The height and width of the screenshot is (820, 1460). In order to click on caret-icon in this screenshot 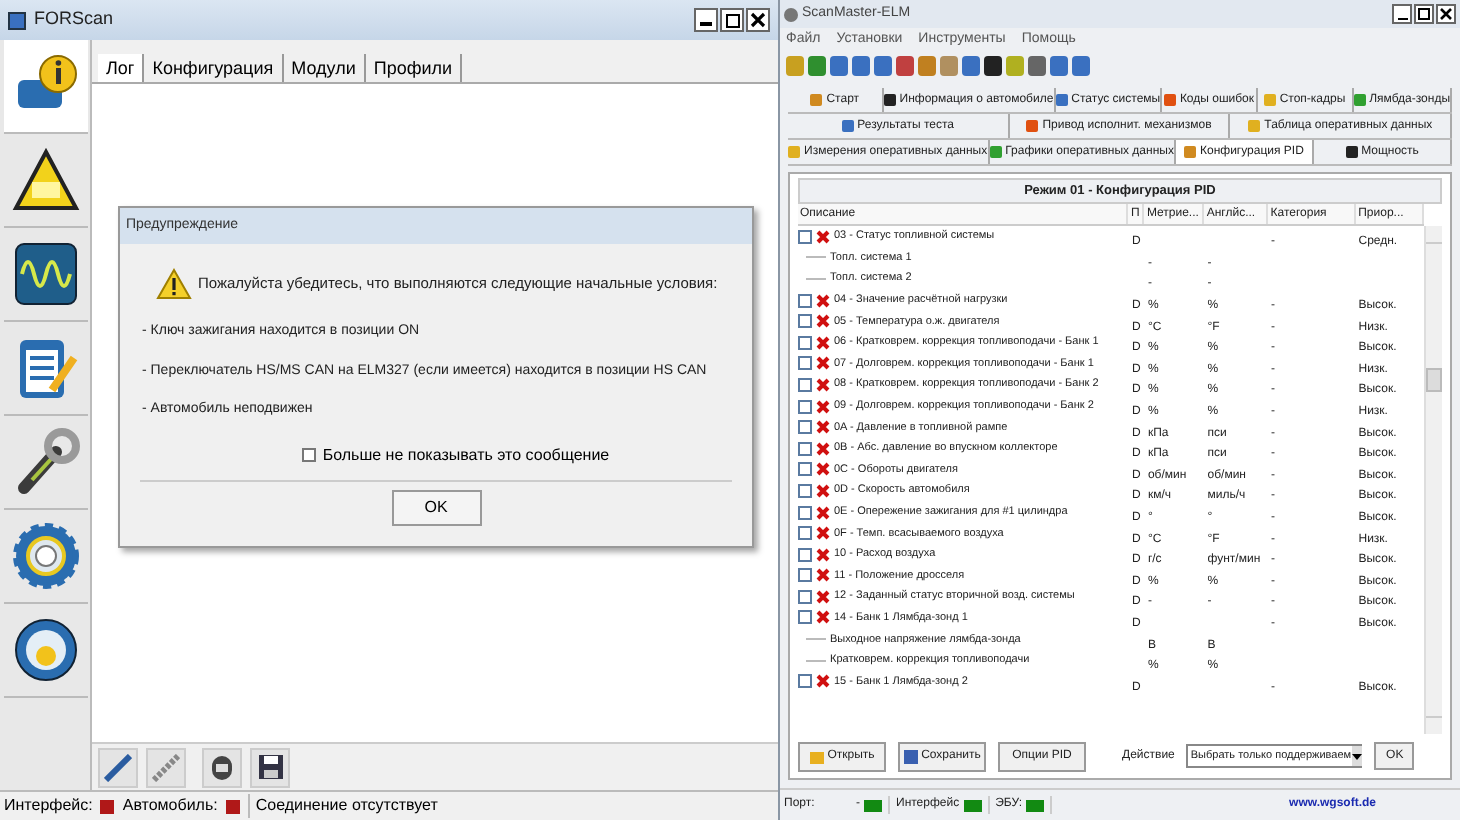, I will do `click(1356, 756)`.